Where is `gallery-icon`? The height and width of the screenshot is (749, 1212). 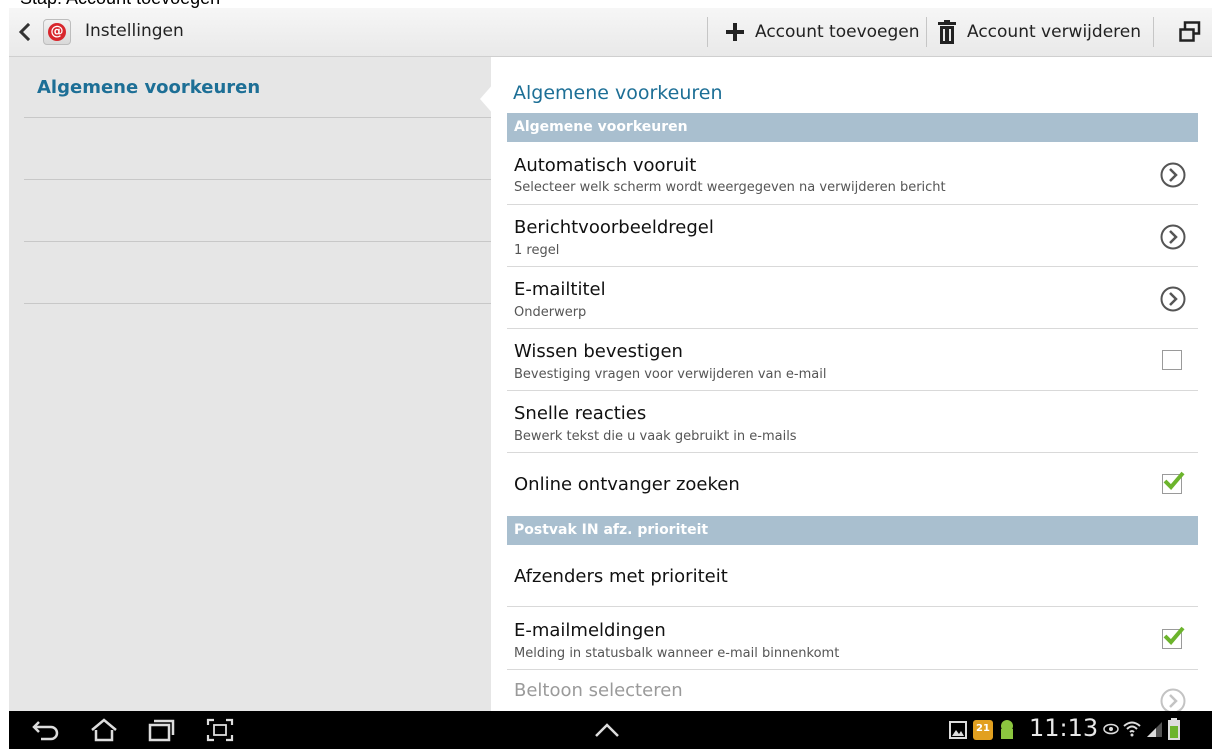
gallery-icon is located at coordinates (958, 730).